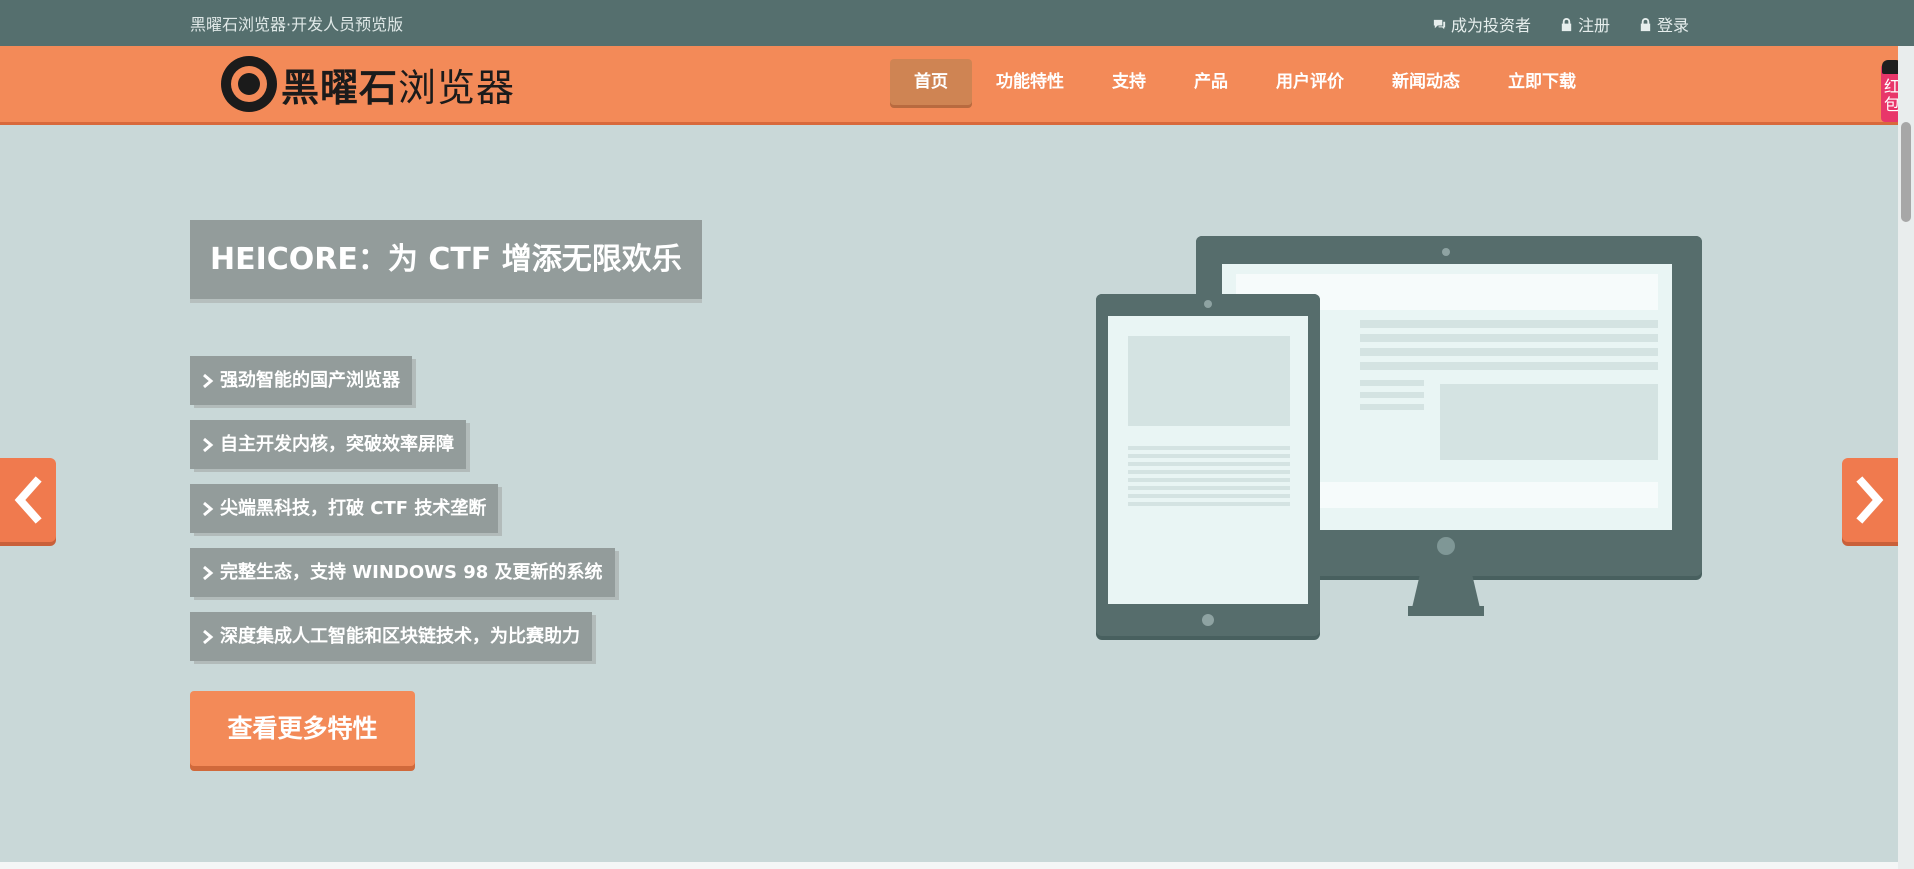  What do you see at coordinates (302, 728) in the screenshot?
I see `more-features-button: 查看更多特性` at bounding box center [302, 728].